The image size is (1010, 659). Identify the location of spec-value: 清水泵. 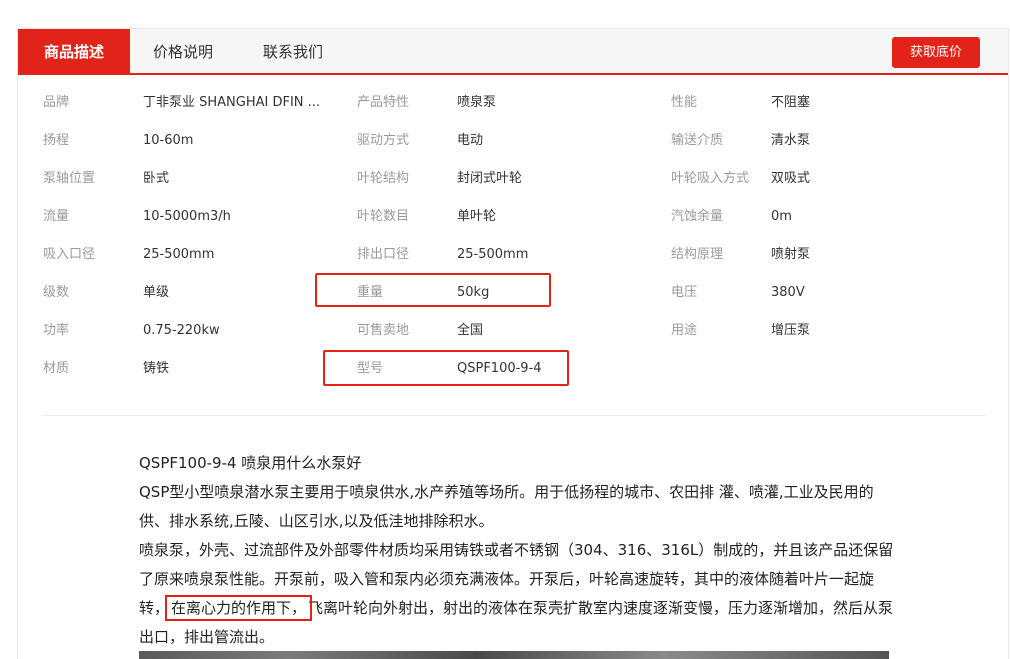
(791, 140).